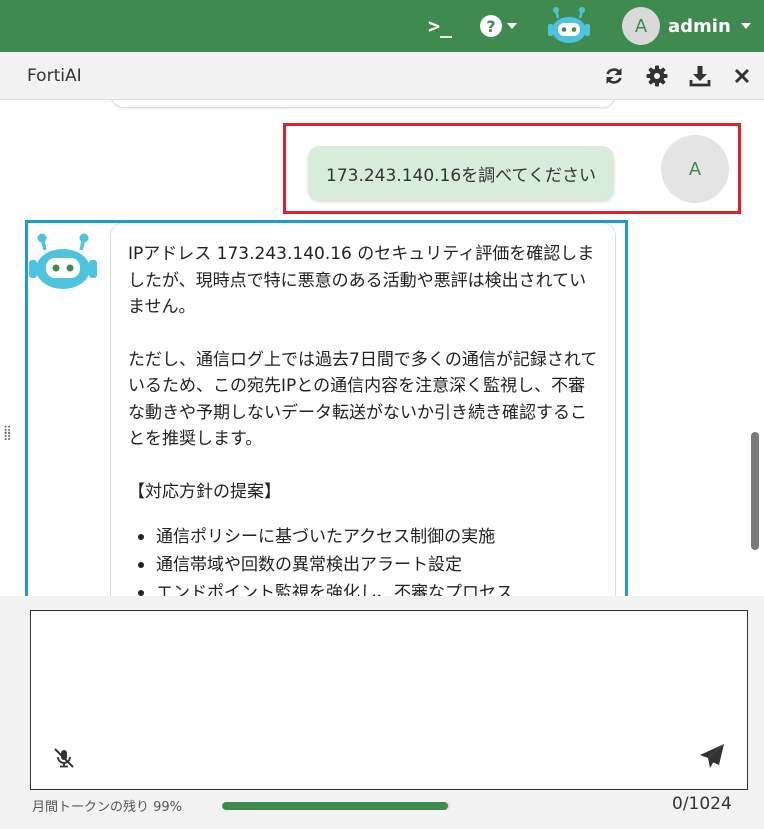 The height and width of the screenshot is (829, 764). I want to click on refresh-icon, so click(614, 76).